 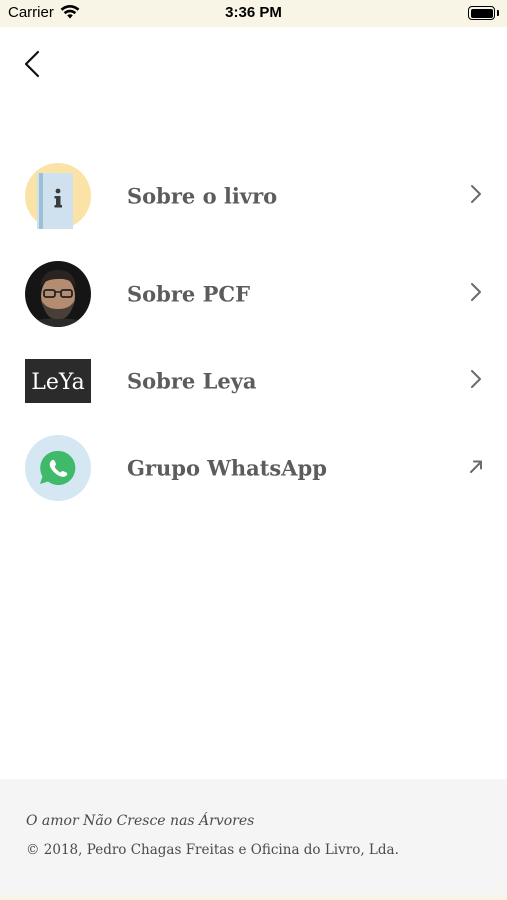 I want to click on book-info-icon, so click(x=58, y=198).